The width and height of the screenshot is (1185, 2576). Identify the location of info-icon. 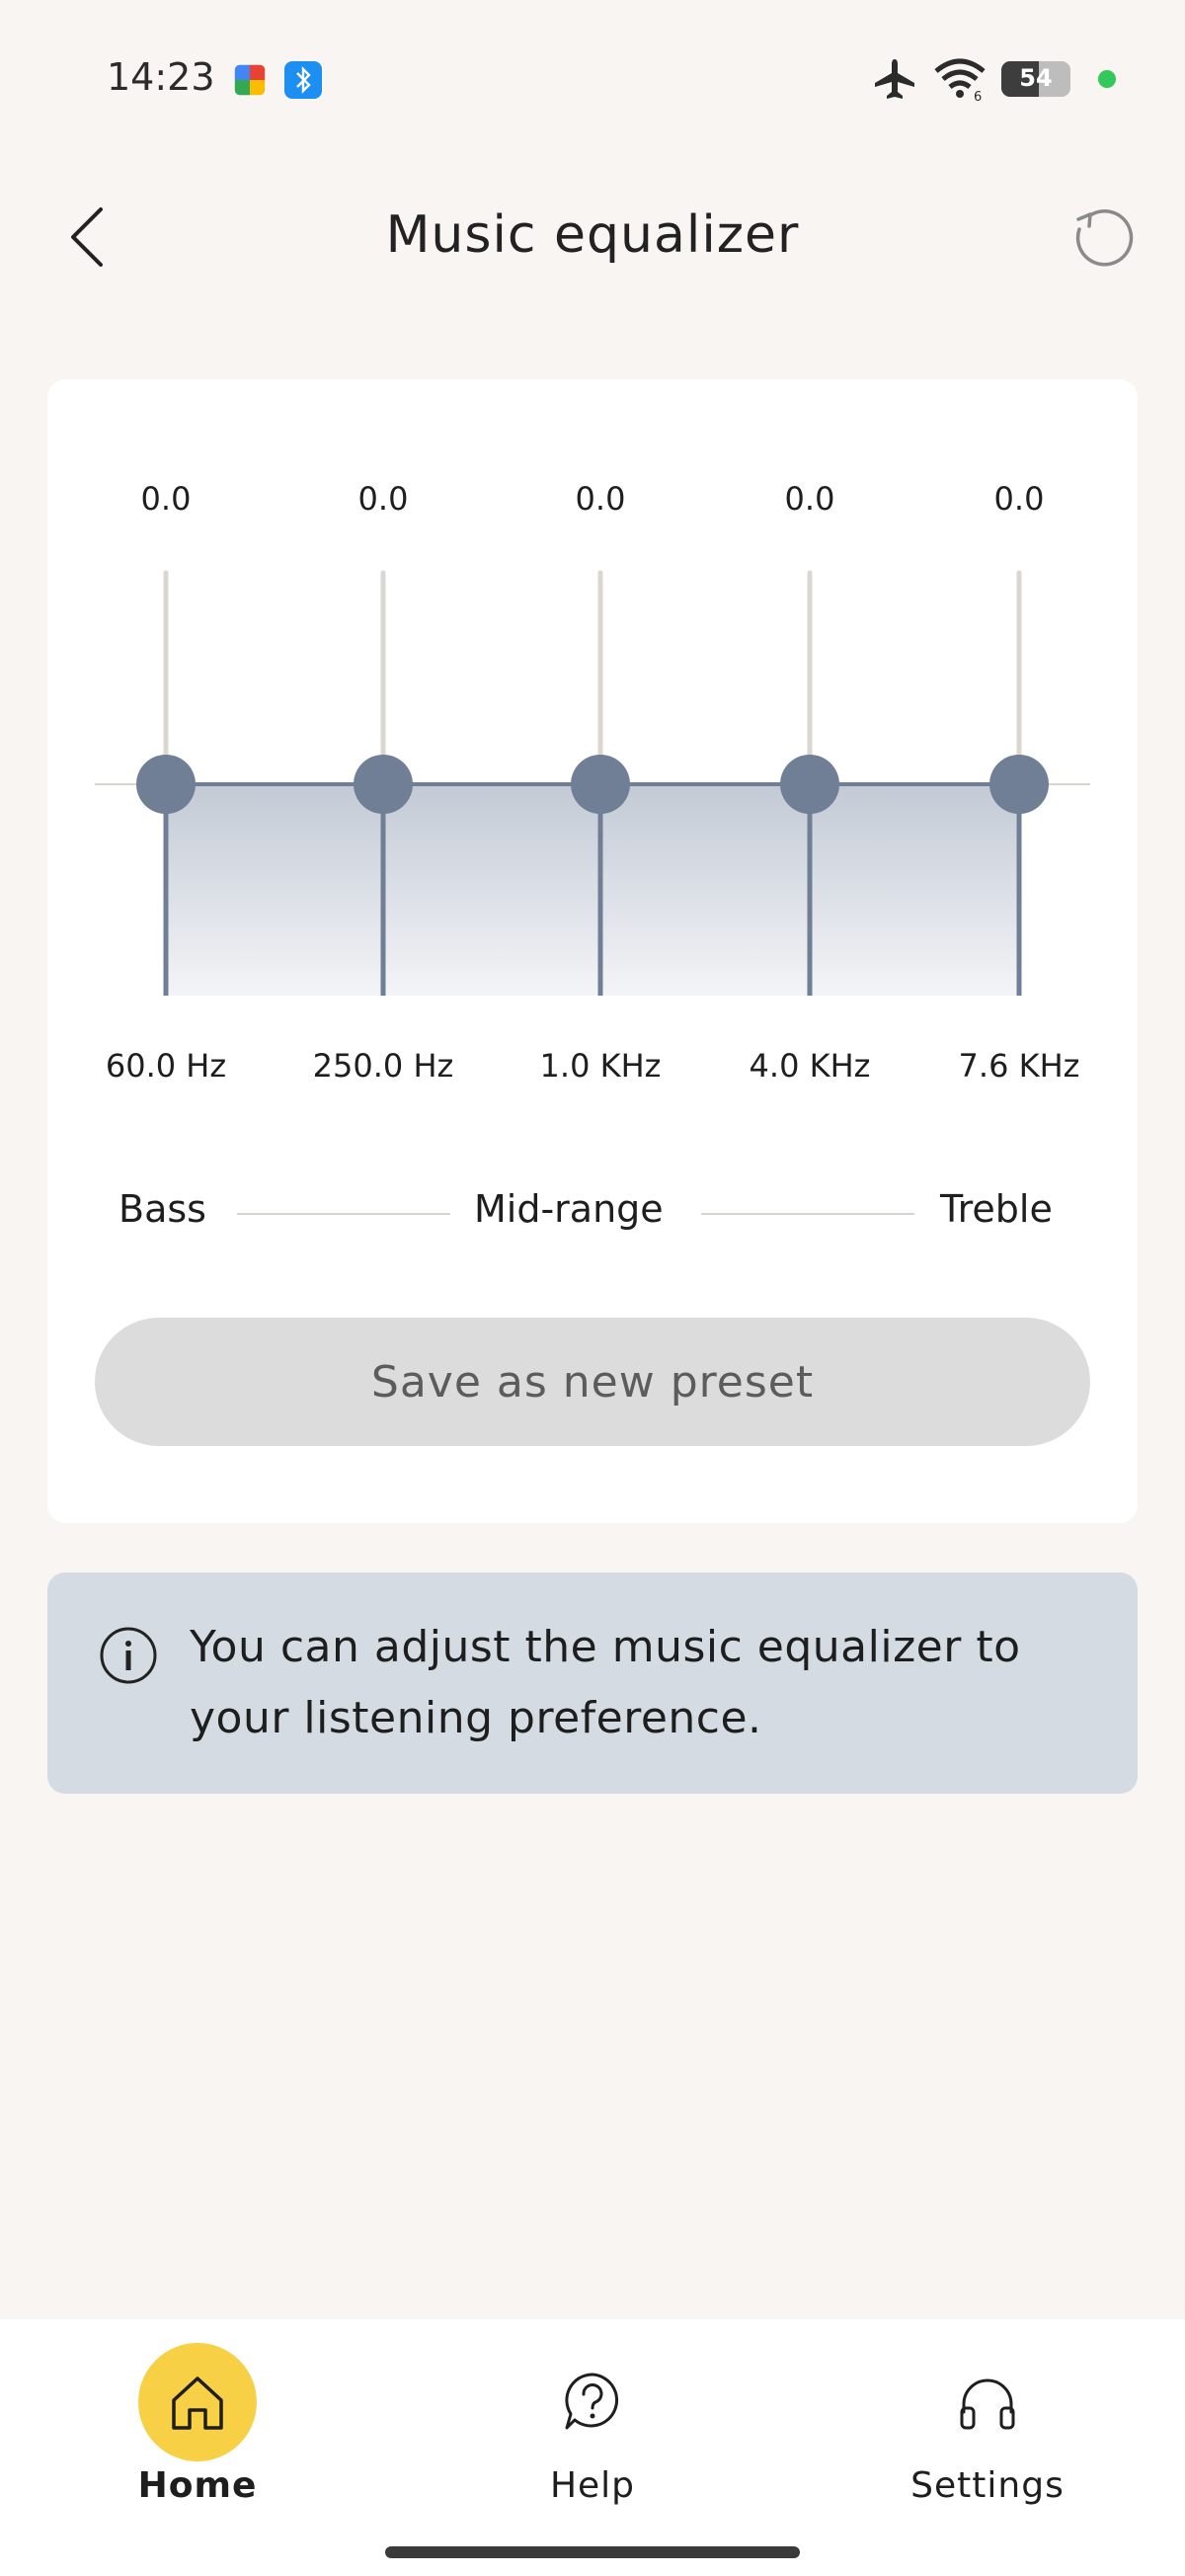
(128, 1655).